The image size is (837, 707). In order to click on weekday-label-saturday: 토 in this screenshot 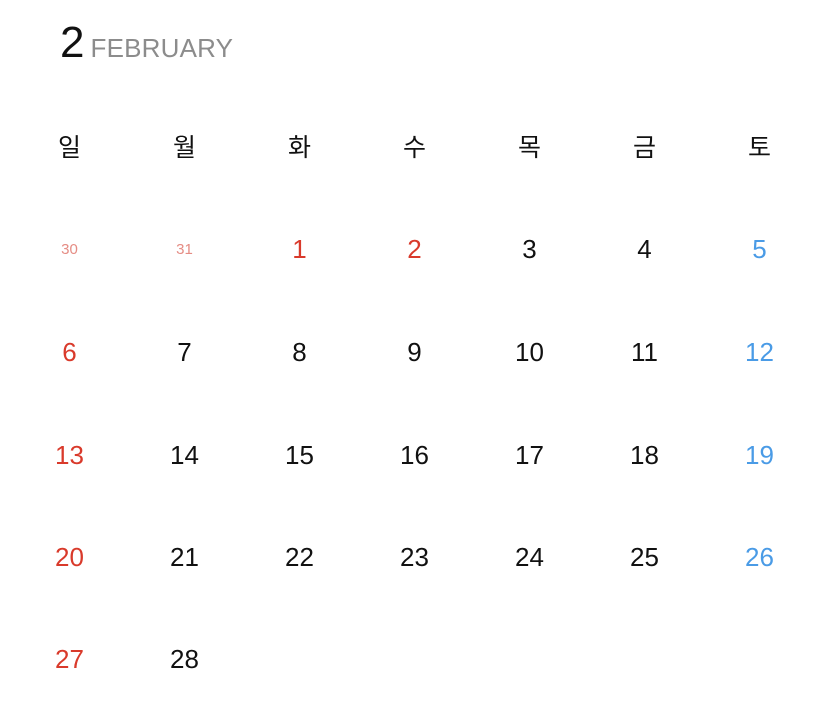, I will do `click(759, 147)`.